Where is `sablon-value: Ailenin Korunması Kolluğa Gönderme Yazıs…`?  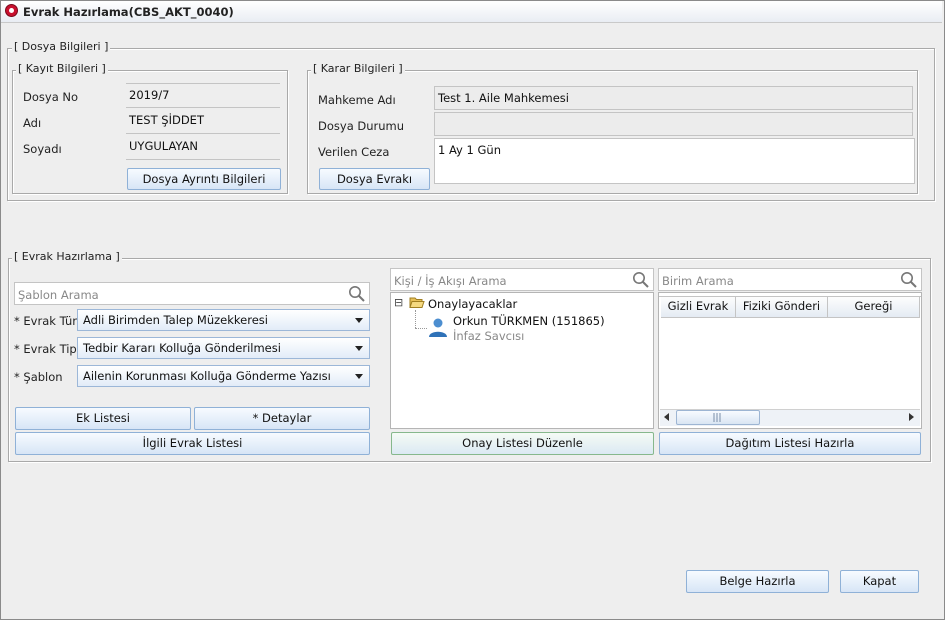 sablon-value: Ailenin Korunması Kolluğa Gönderme Yazıs… is located at coordinates (207, 376).